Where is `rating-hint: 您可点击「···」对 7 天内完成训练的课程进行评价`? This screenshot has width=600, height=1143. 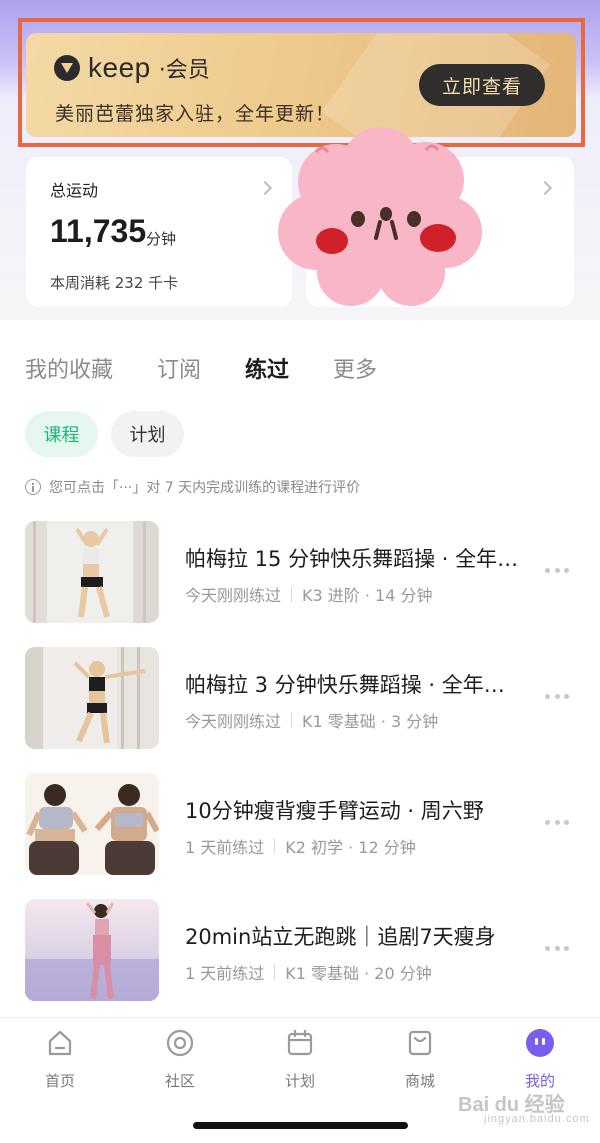
rating-hint: 您可点击「···」对 7 天内完成训练的课程进行评价 is located at coordinates (192, 487).